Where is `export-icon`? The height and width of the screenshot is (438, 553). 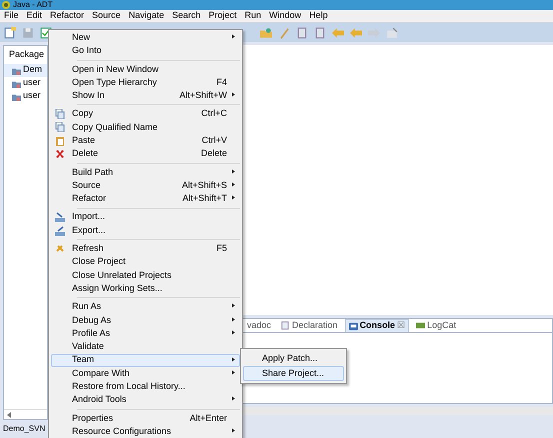
export-icon is located at coordinates (60, 231).